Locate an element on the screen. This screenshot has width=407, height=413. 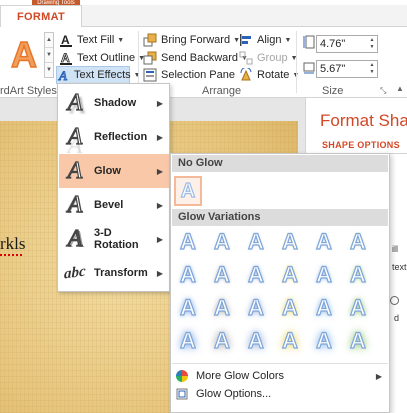
text-outline-icon: A is located at coordinates (66, 58).